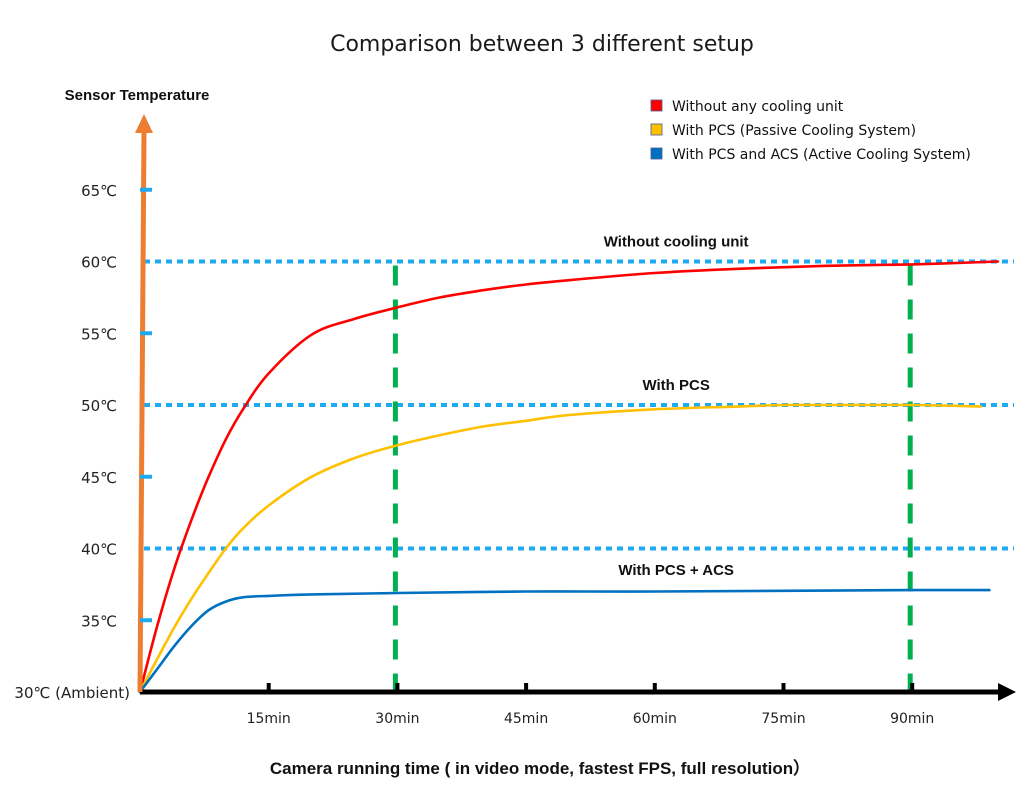  I want to click on y-axis-title: Sensor Temperature, so click(137, 95).